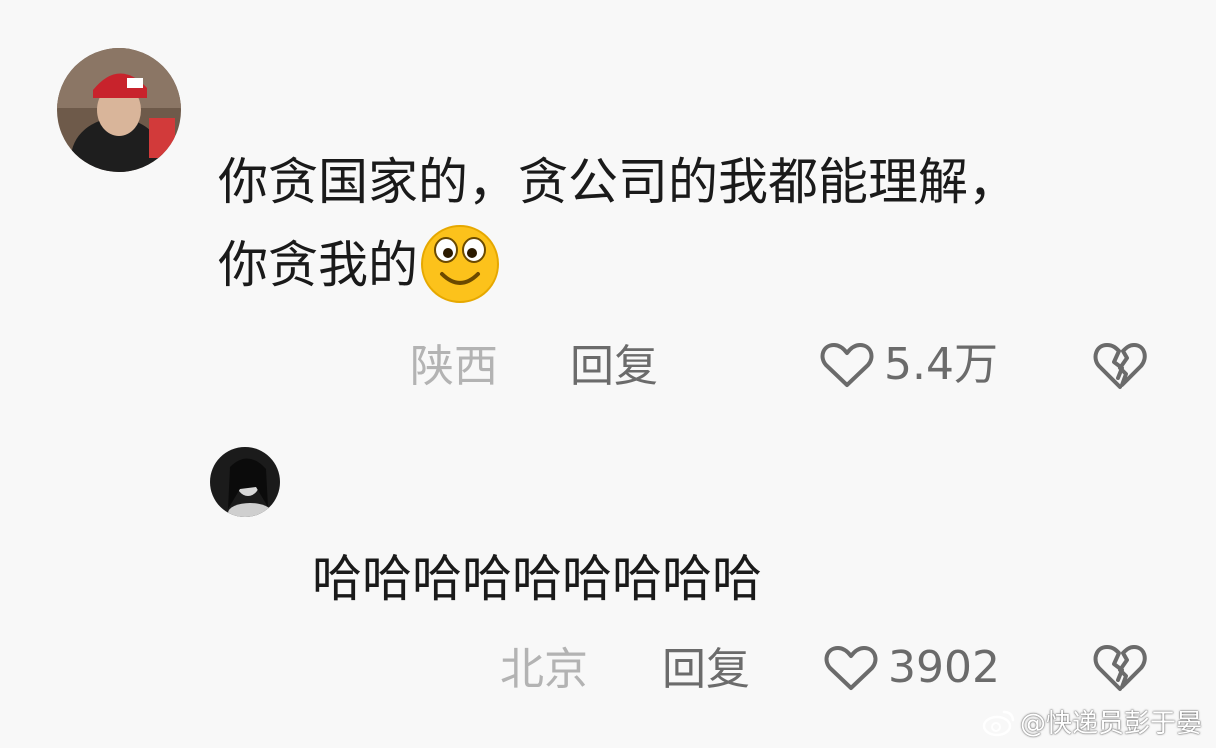  Describe the element at coordinates (460, 264) in the screenshot. I see `smile-emoji-icon` at that location.